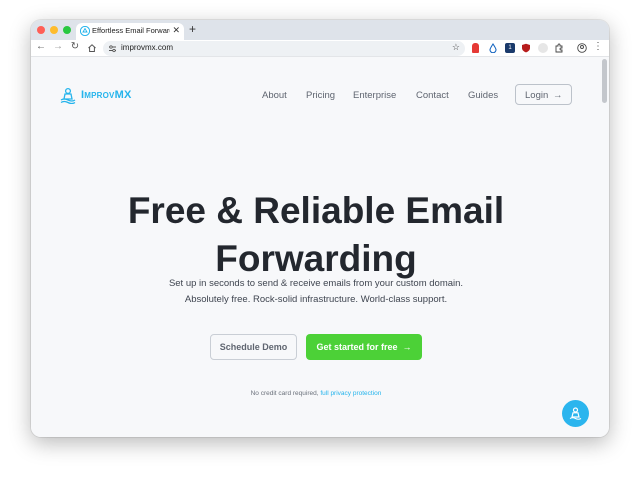 The height and width of the screenshot is (479, 640). Describe the element at coordinates (68, 95) in the screenshot. I see `lighthouse-logo-icon` at that location.